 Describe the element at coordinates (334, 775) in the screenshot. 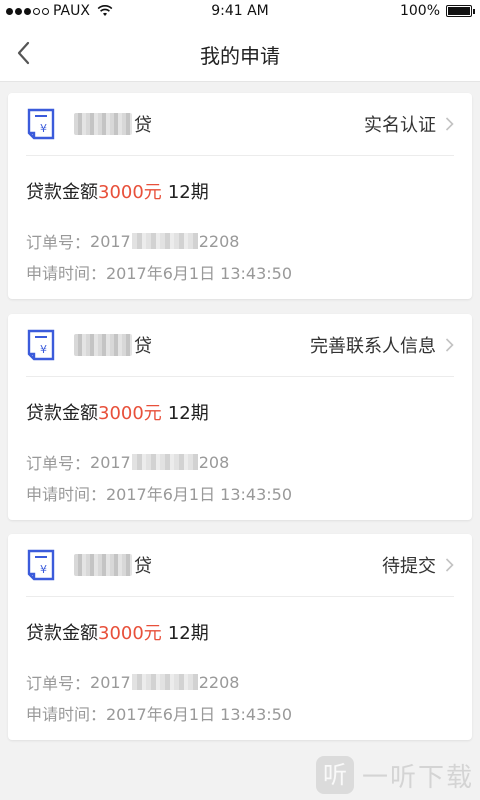

I see `watermark-logo-icon: 听` at that location.